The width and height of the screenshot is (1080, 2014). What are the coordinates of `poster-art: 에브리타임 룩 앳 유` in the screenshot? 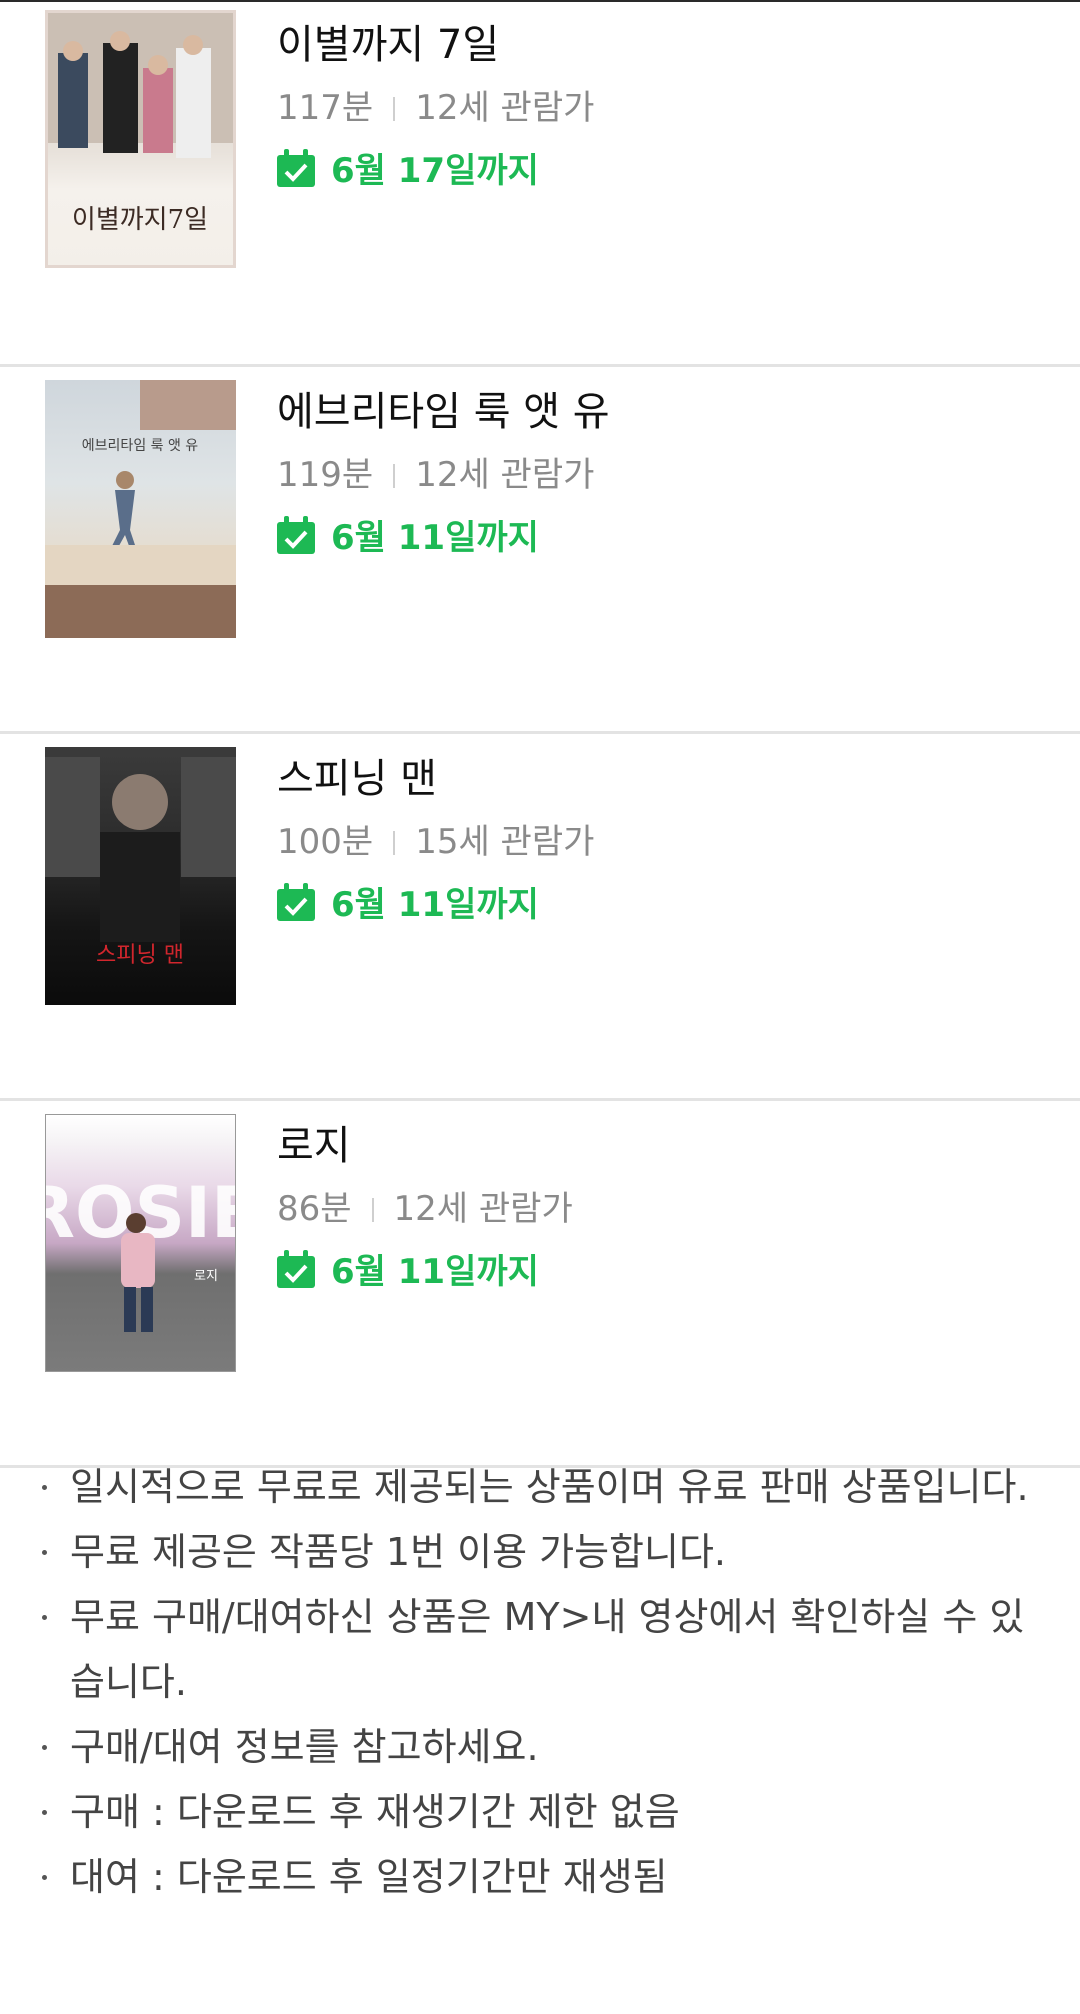 It's located at (140, 509).